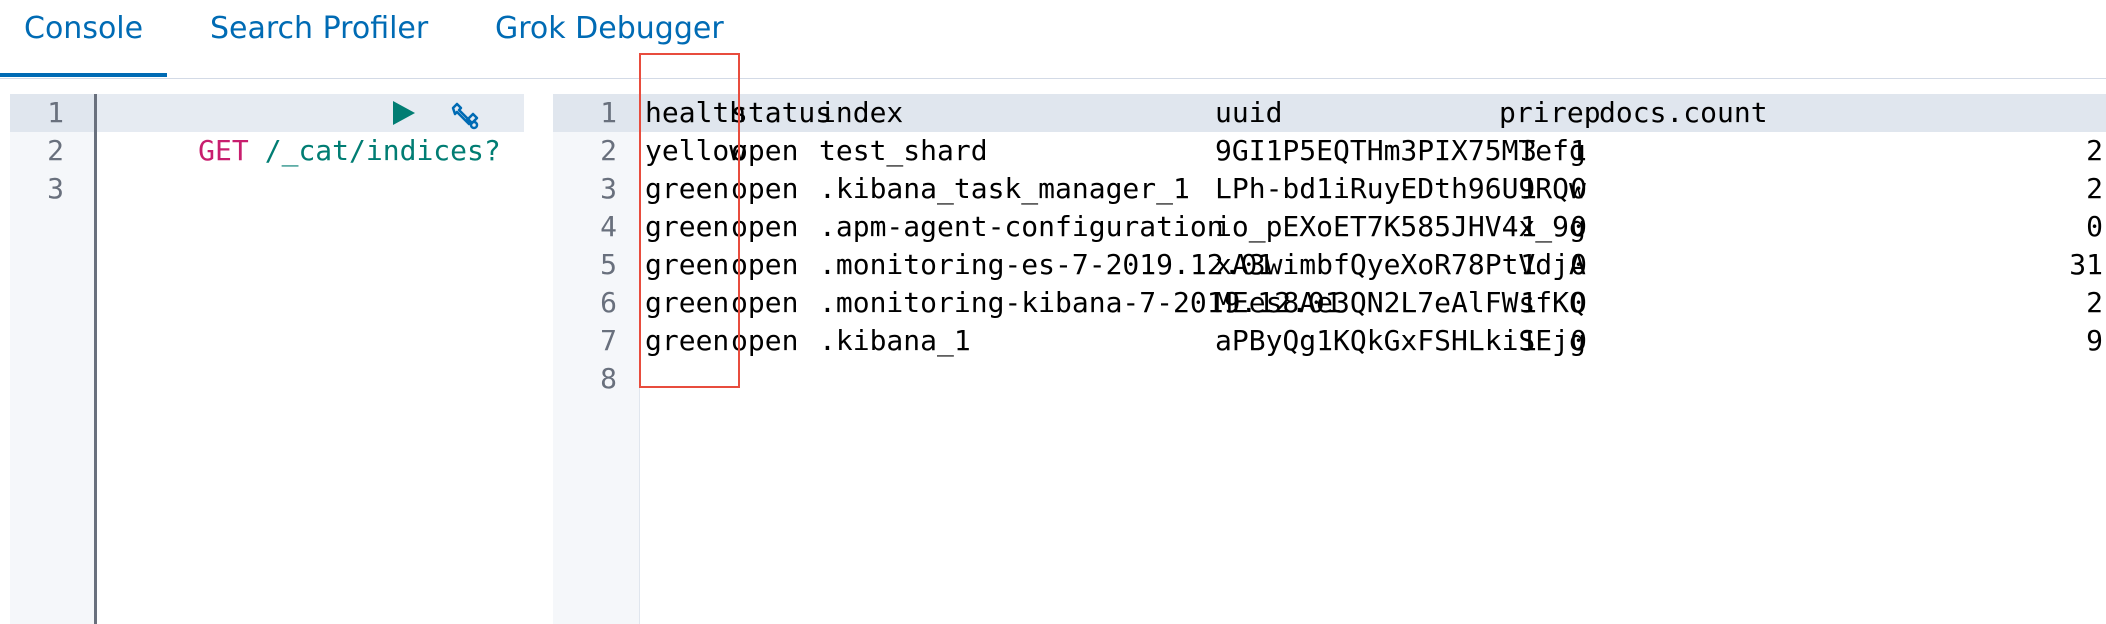 Image resolution: width=2106 pixels, height=624 pixels. I want to click on col-rep-header: rep, so click(1575, 112).